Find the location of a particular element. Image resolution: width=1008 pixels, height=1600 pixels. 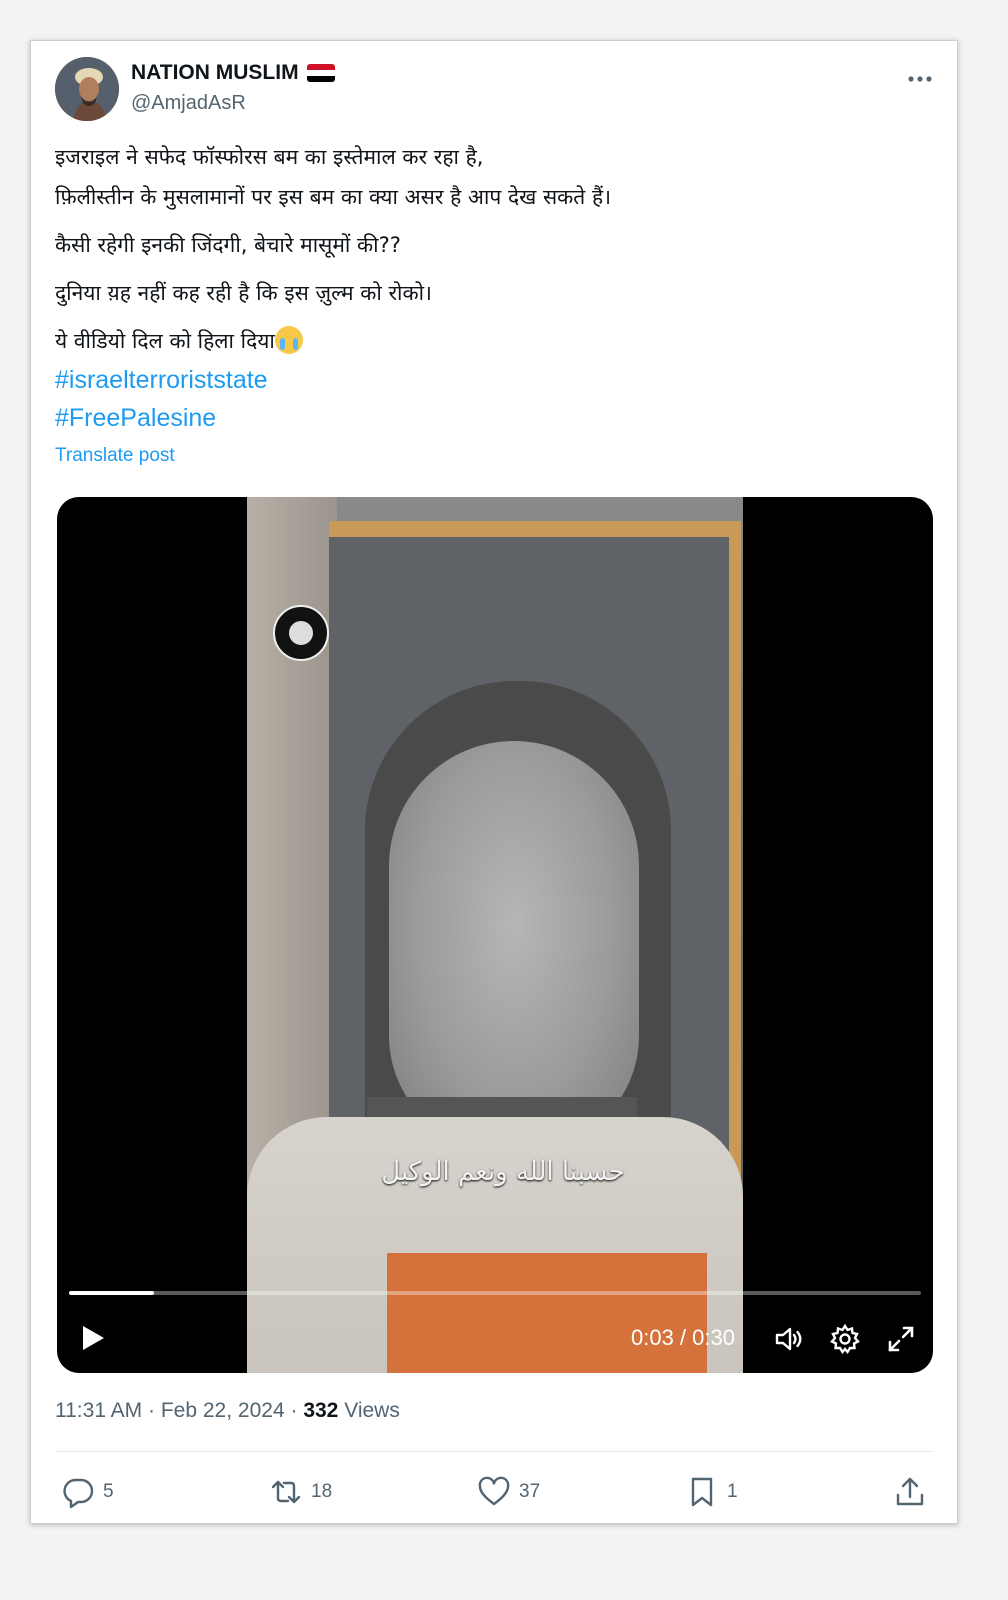

bookmark-button: 1 is located at coordinates (711, 1492).